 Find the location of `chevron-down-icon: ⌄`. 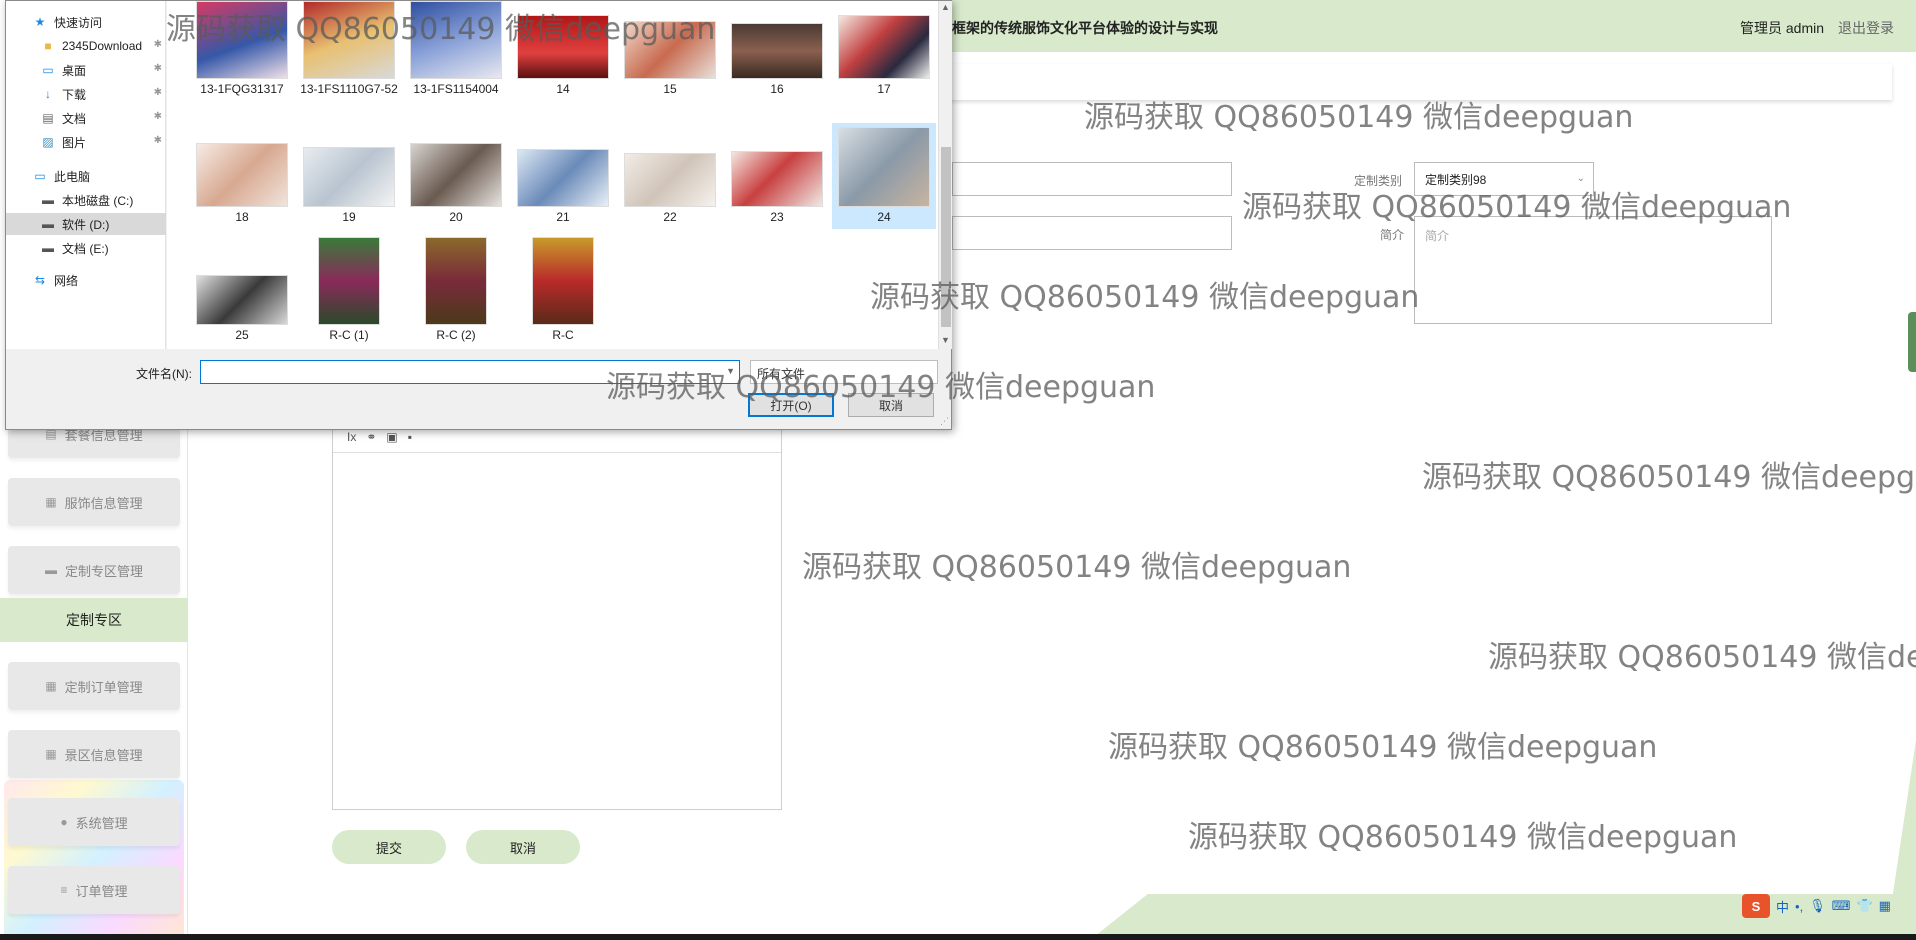

chevron-down-icon: ⌄ is located at coordinates (1580, 178).